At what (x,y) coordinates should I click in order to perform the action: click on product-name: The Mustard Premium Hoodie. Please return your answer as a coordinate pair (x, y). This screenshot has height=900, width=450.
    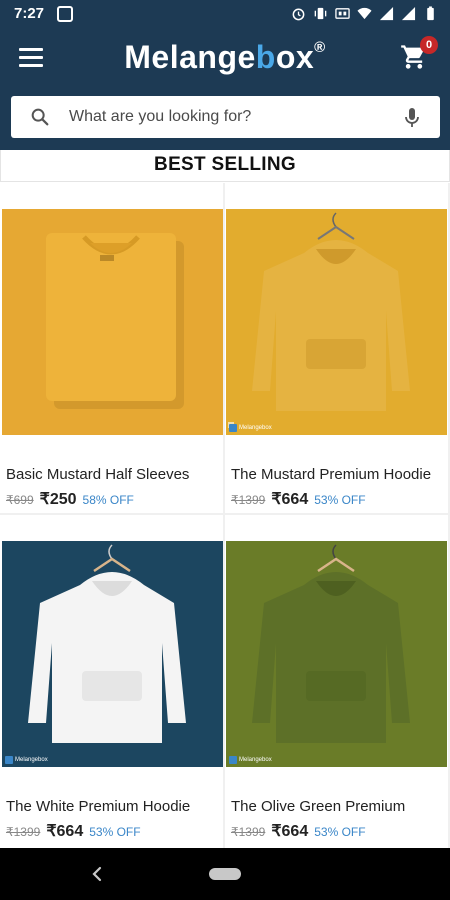
    Looking at the image, I should click on (331, 474).